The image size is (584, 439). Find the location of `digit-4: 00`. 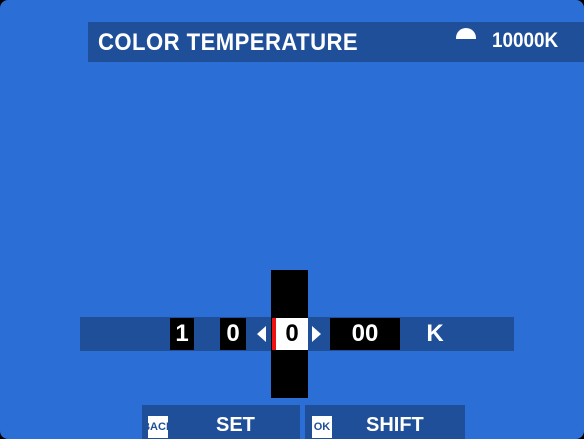

digit-4: 00 is located at coordinates (365, 334).